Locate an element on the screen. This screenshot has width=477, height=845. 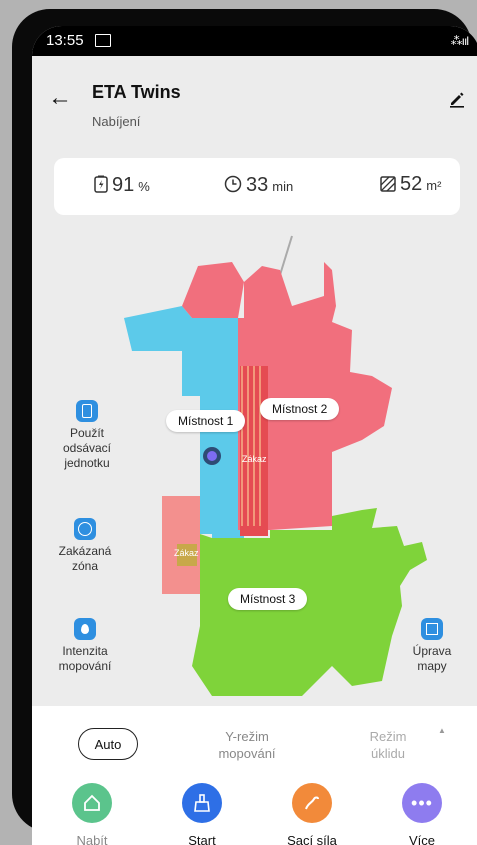
suction-unit-tool: Použít odsávací jednotku is located at coordinates (87, 435).